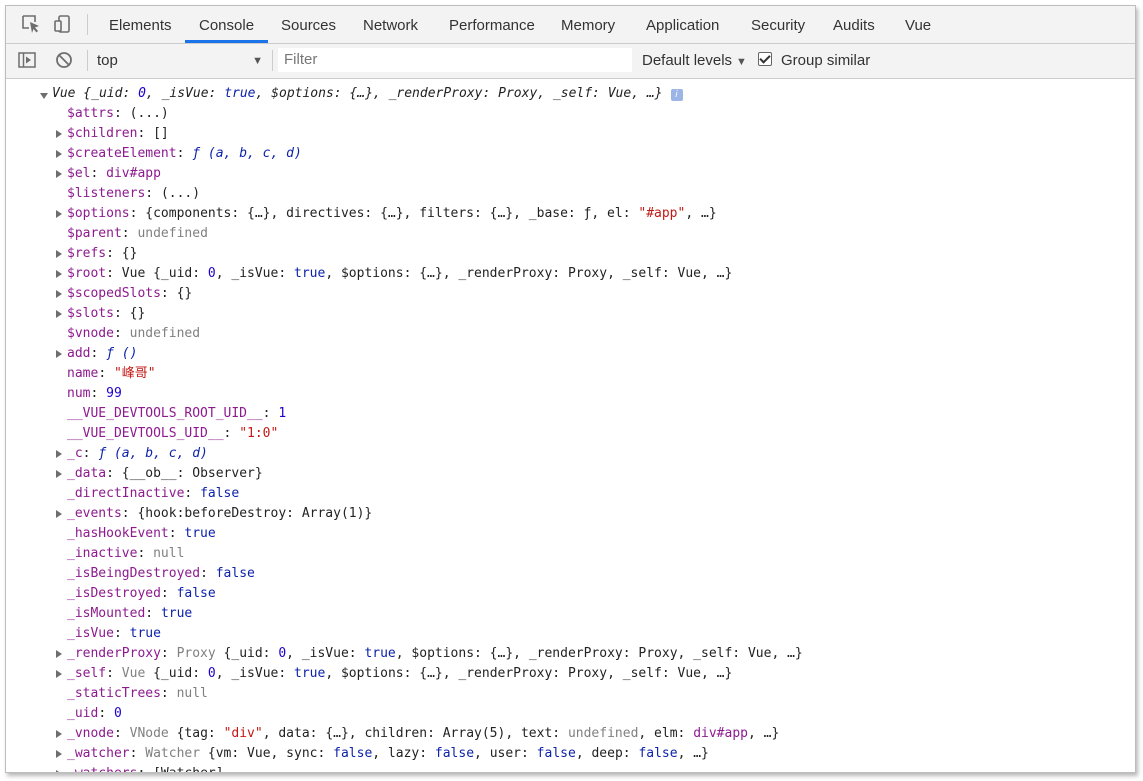 The height and width of the screenshot is (781, 1143). I want to click on console-property-row: _uid: 0, so click(94, 714).